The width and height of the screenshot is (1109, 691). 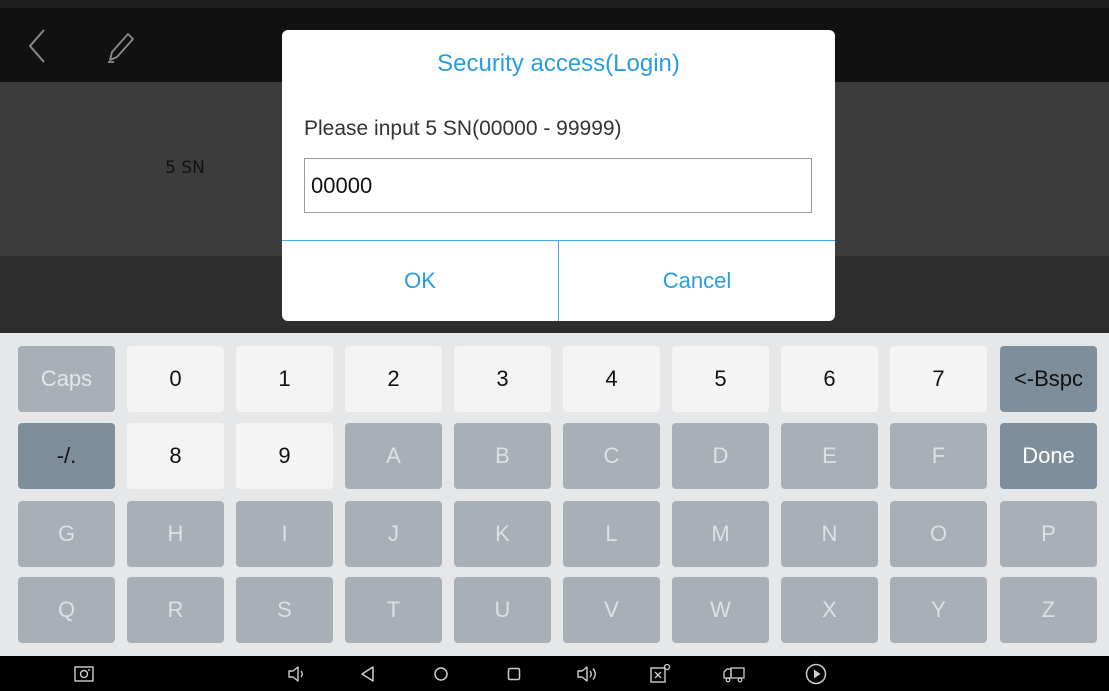 What do you see at coordinates (284, 379) in the screenshot?
I see `key-1: 1` at bounding box center [284, 379].